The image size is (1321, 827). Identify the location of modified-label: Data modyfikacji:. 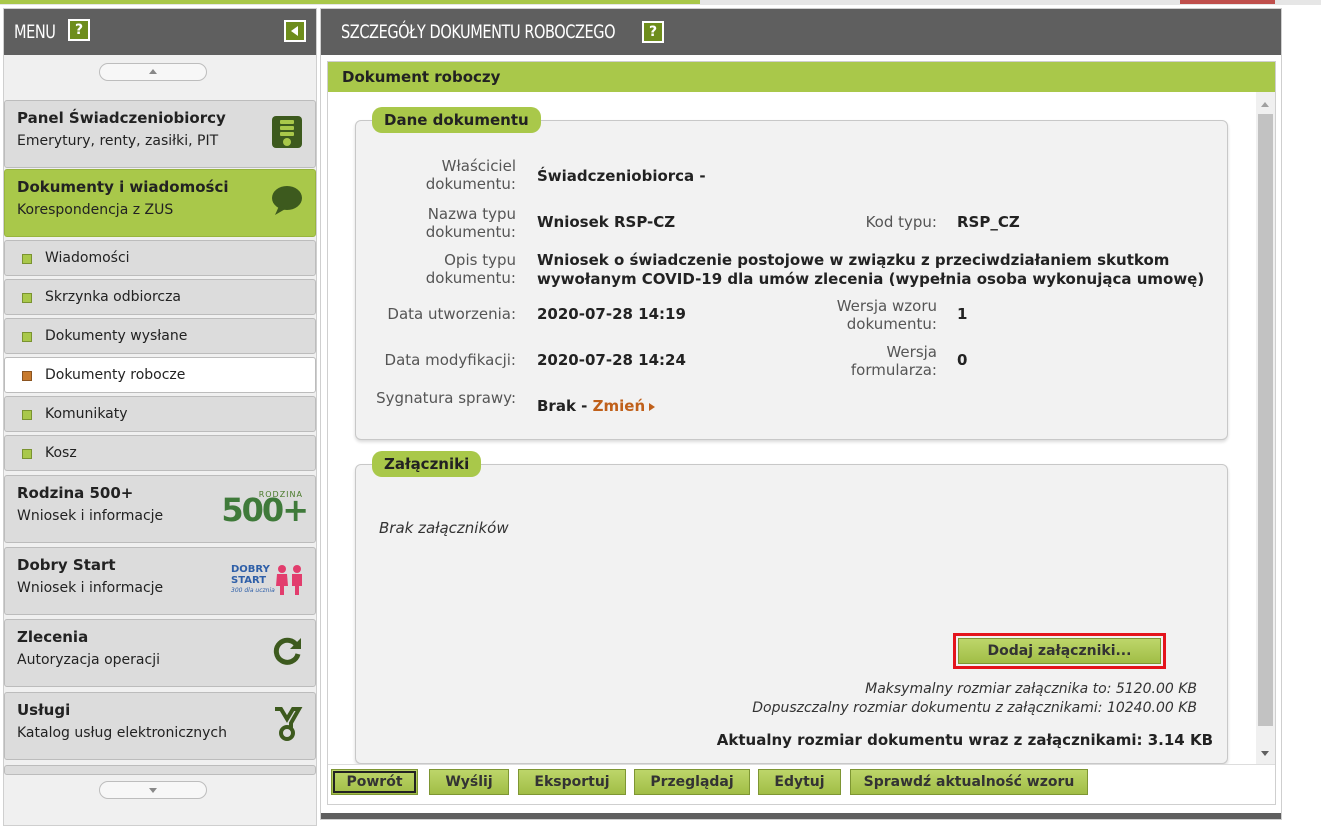
(450, 360).